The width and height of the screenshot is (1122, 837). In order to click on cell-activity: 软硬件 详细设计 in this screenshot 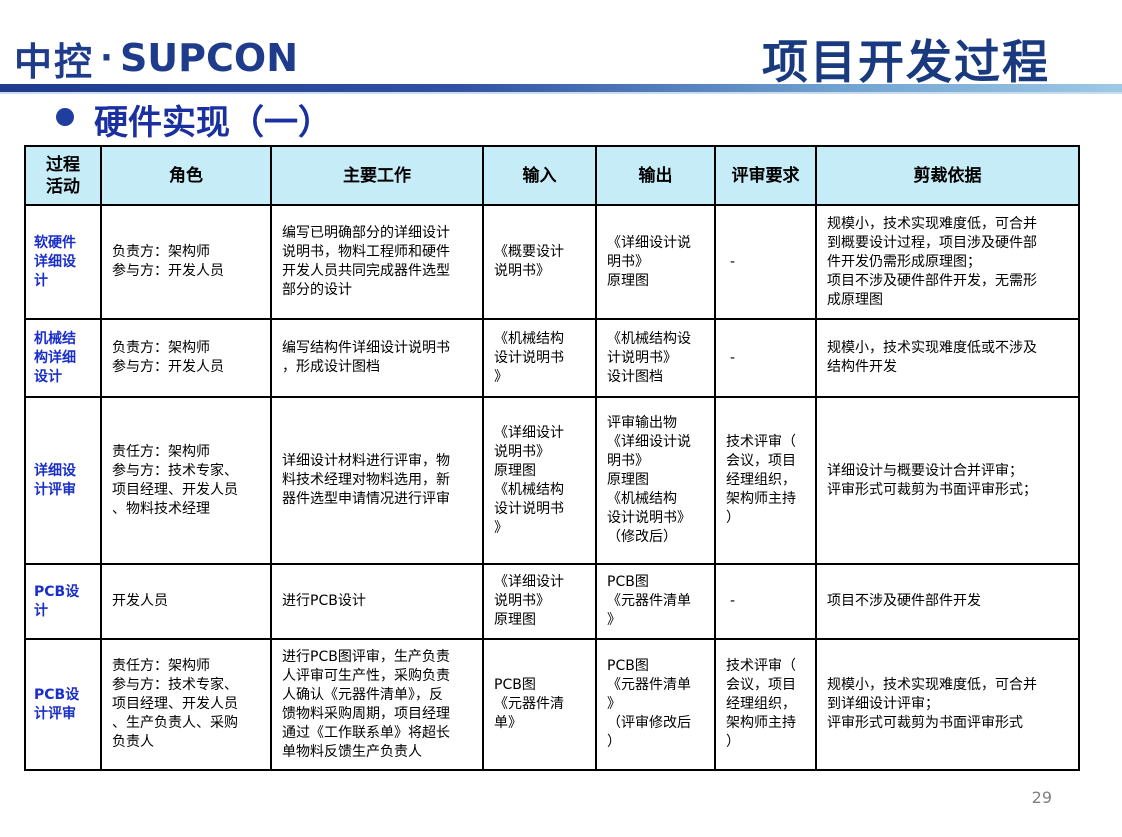, I will do `click(63, 262)`.